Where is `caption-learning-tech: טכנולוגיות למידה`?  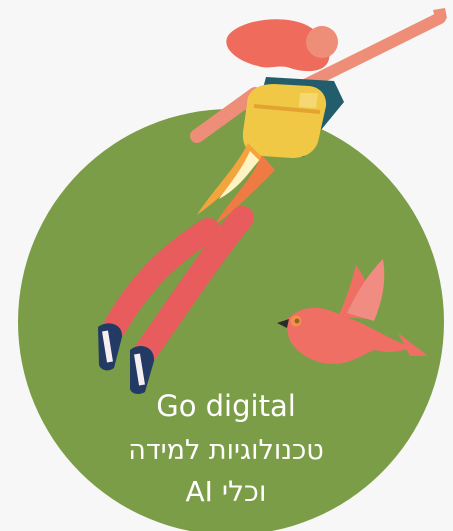
caption-learning-tech: טכנולוגיות למידה is located at coordinates (226, 450).